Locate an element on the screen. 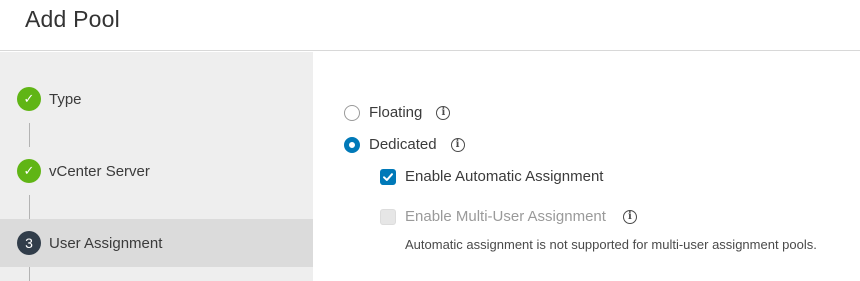 The image size is (860, 281). multi-user-label: Enable Multi-User Assignment is located at coordinates (505, 216).